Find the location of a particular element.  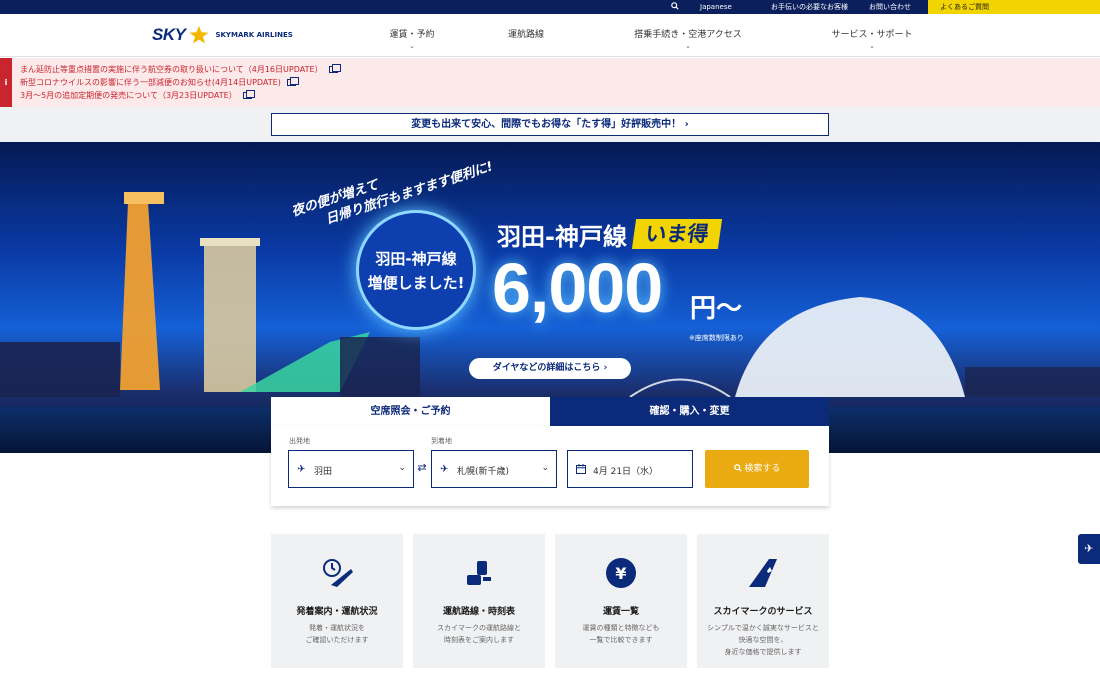

nav-routes: 運航路線 is located at coordinates (526, 33).